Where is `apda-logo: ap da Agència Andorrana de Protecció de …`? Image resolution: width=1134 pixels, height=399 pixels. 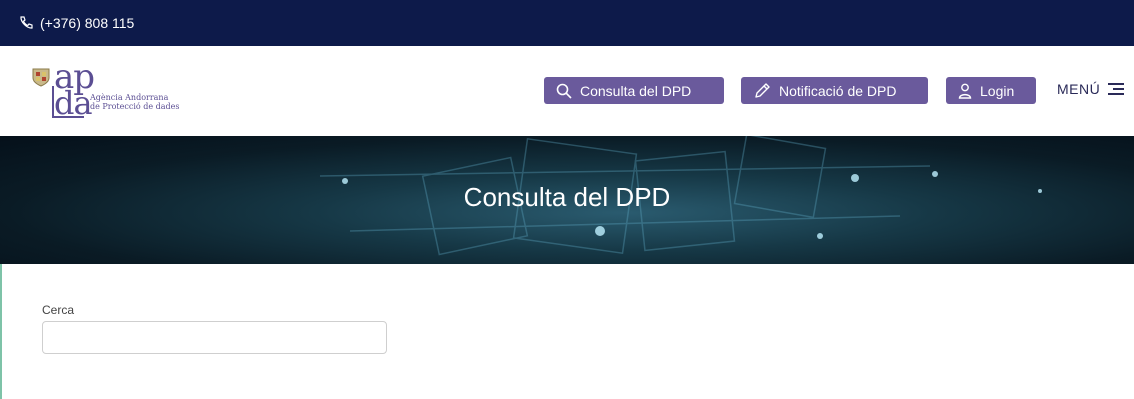
apda-logo: ap da Agència Andorrana de Protecció de … is located at coordinates (120, 91).